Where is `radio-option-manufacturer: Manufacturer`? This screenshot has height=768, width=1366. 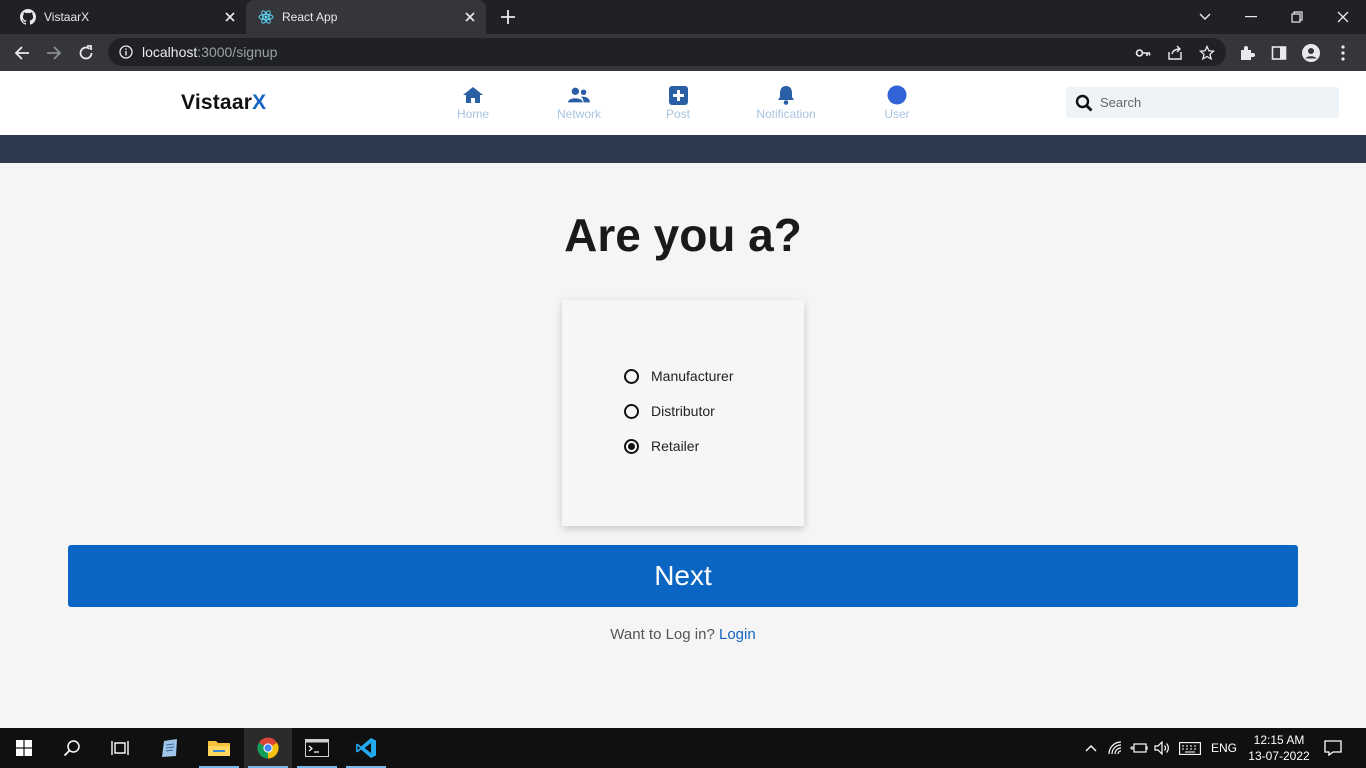
radio-option-manufacturer: Manufacturer is located at coordinates (678, 376).